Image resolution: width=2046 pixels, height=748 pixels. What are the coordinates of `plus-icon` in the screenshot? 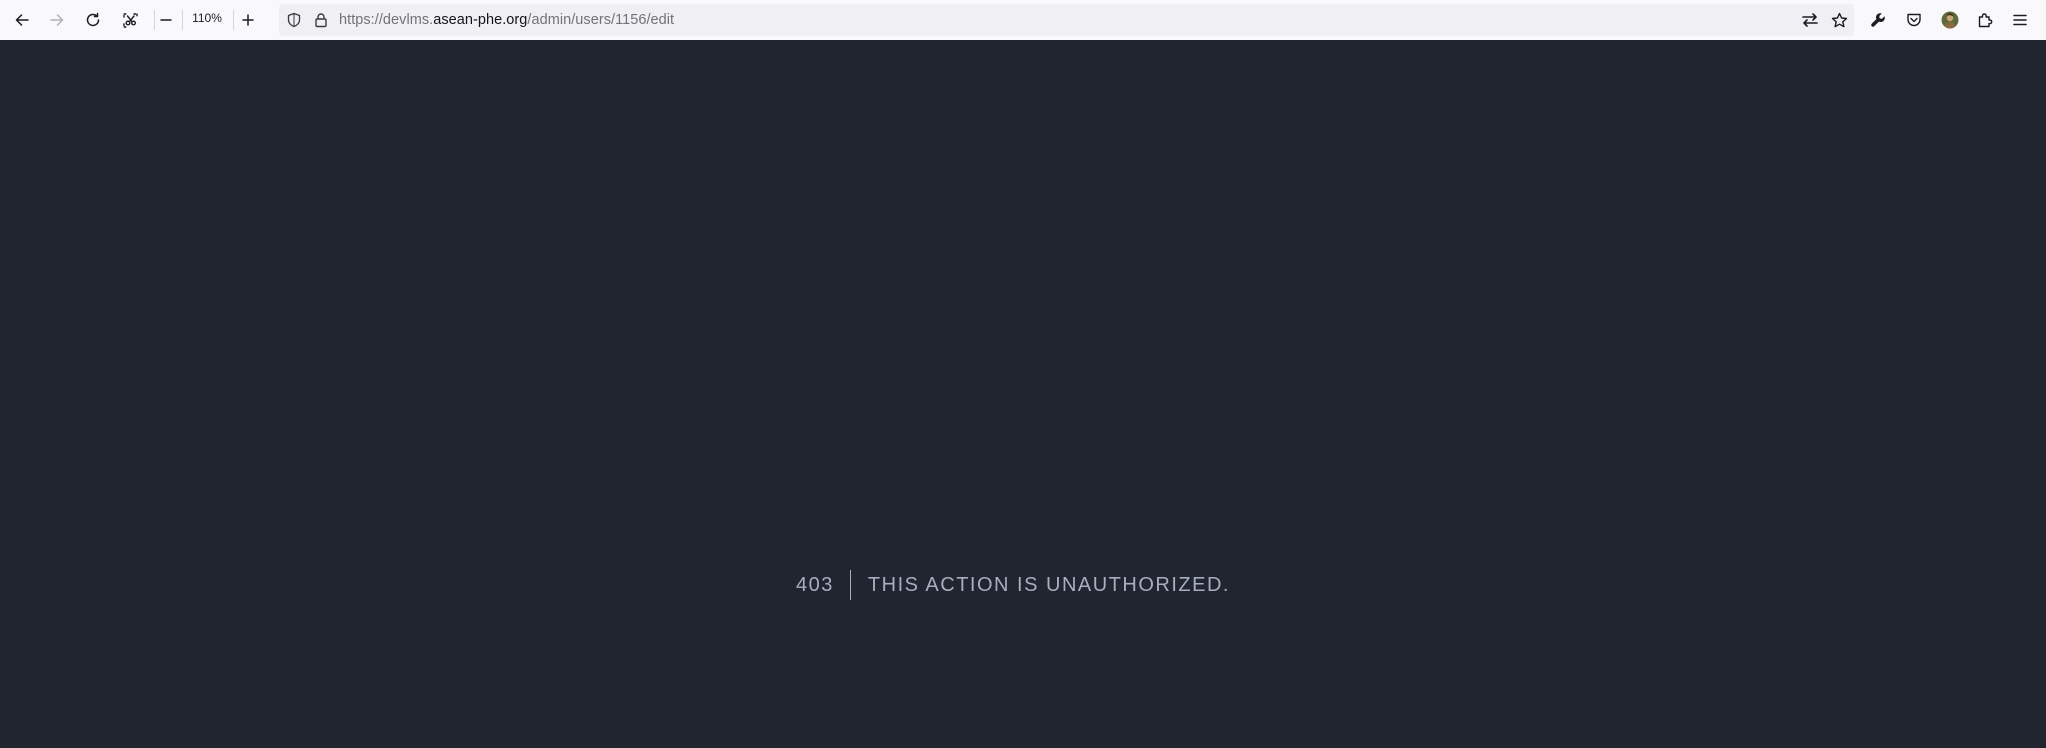 It's located at (248, 20).